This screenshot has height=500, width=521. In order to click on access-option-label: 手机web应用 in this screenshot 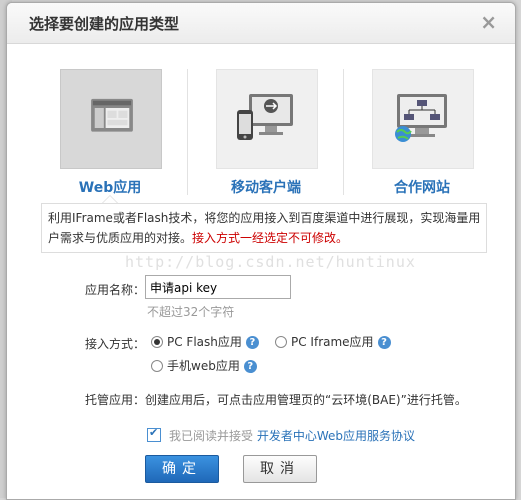, I will do `click(203, 366)`.